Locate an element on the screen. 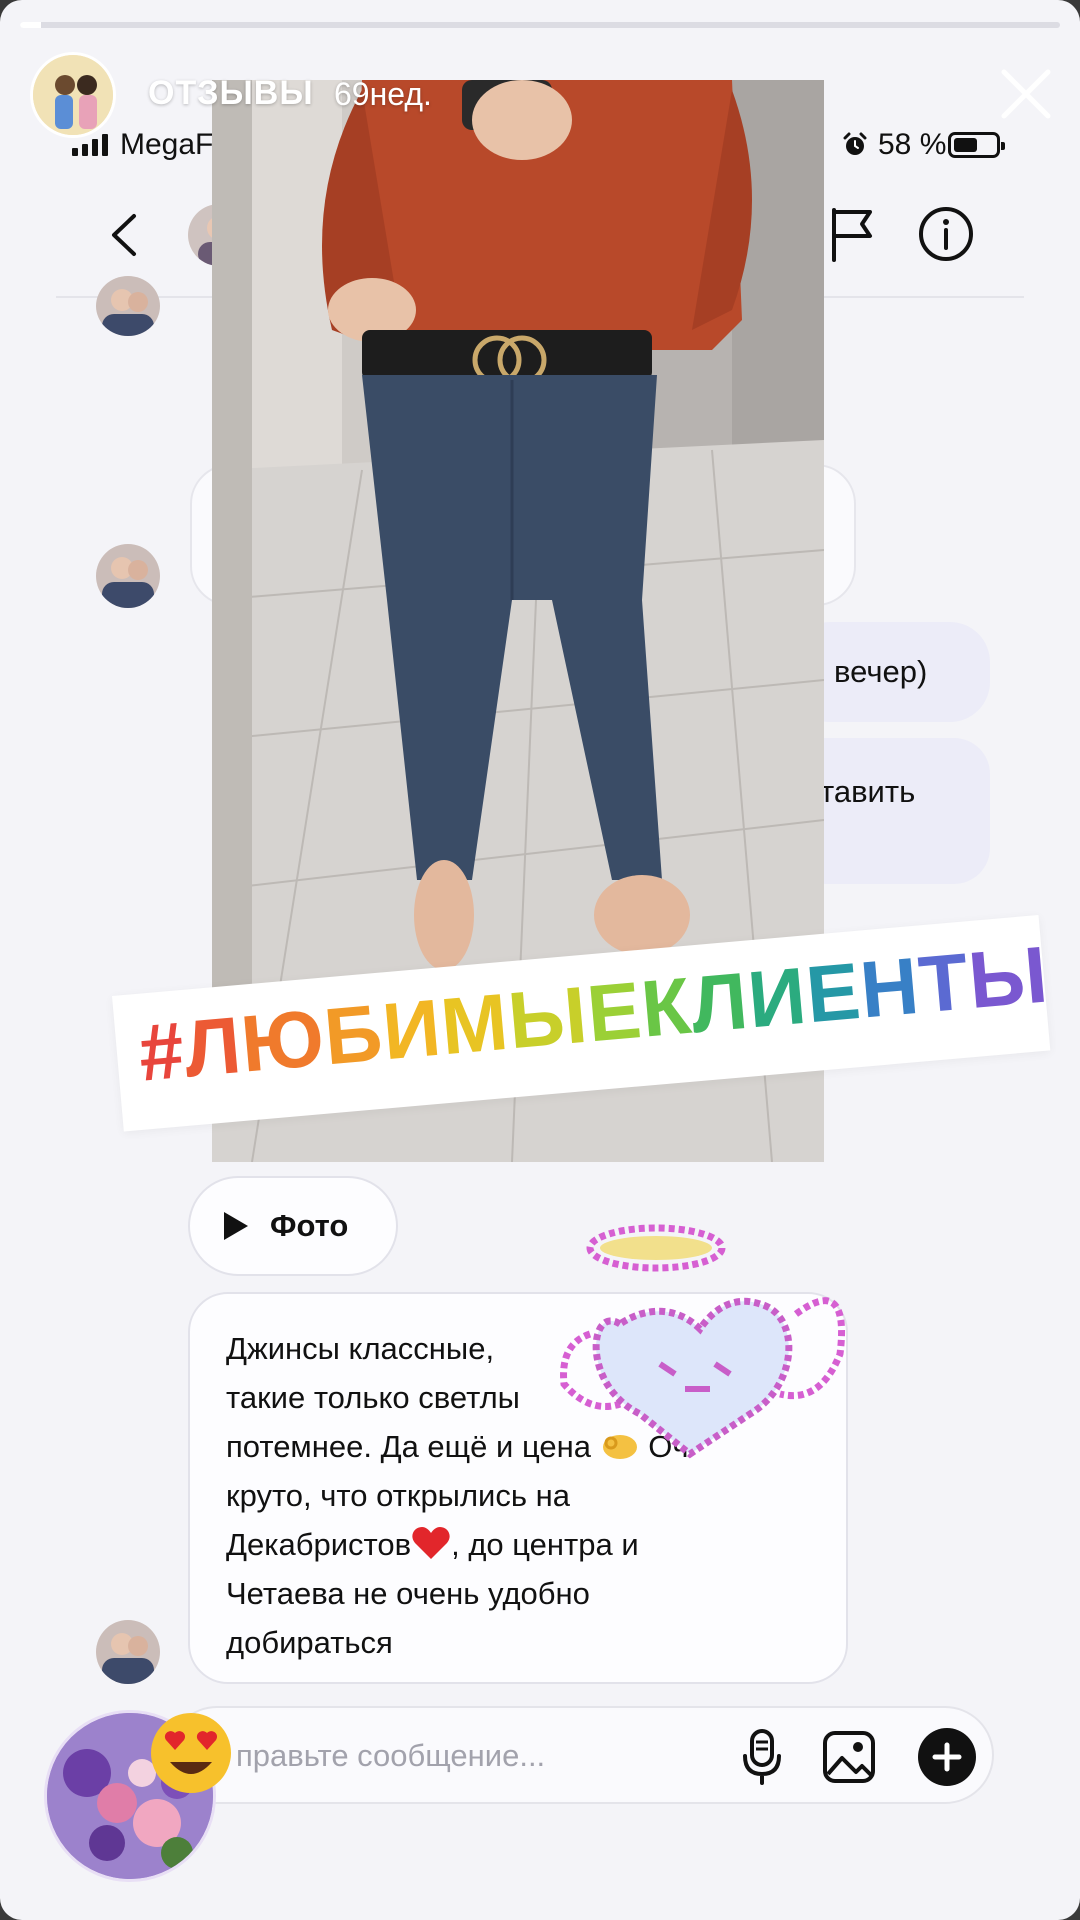  pixel-angel-heart-sticker is located at coordinates (703, 1341).